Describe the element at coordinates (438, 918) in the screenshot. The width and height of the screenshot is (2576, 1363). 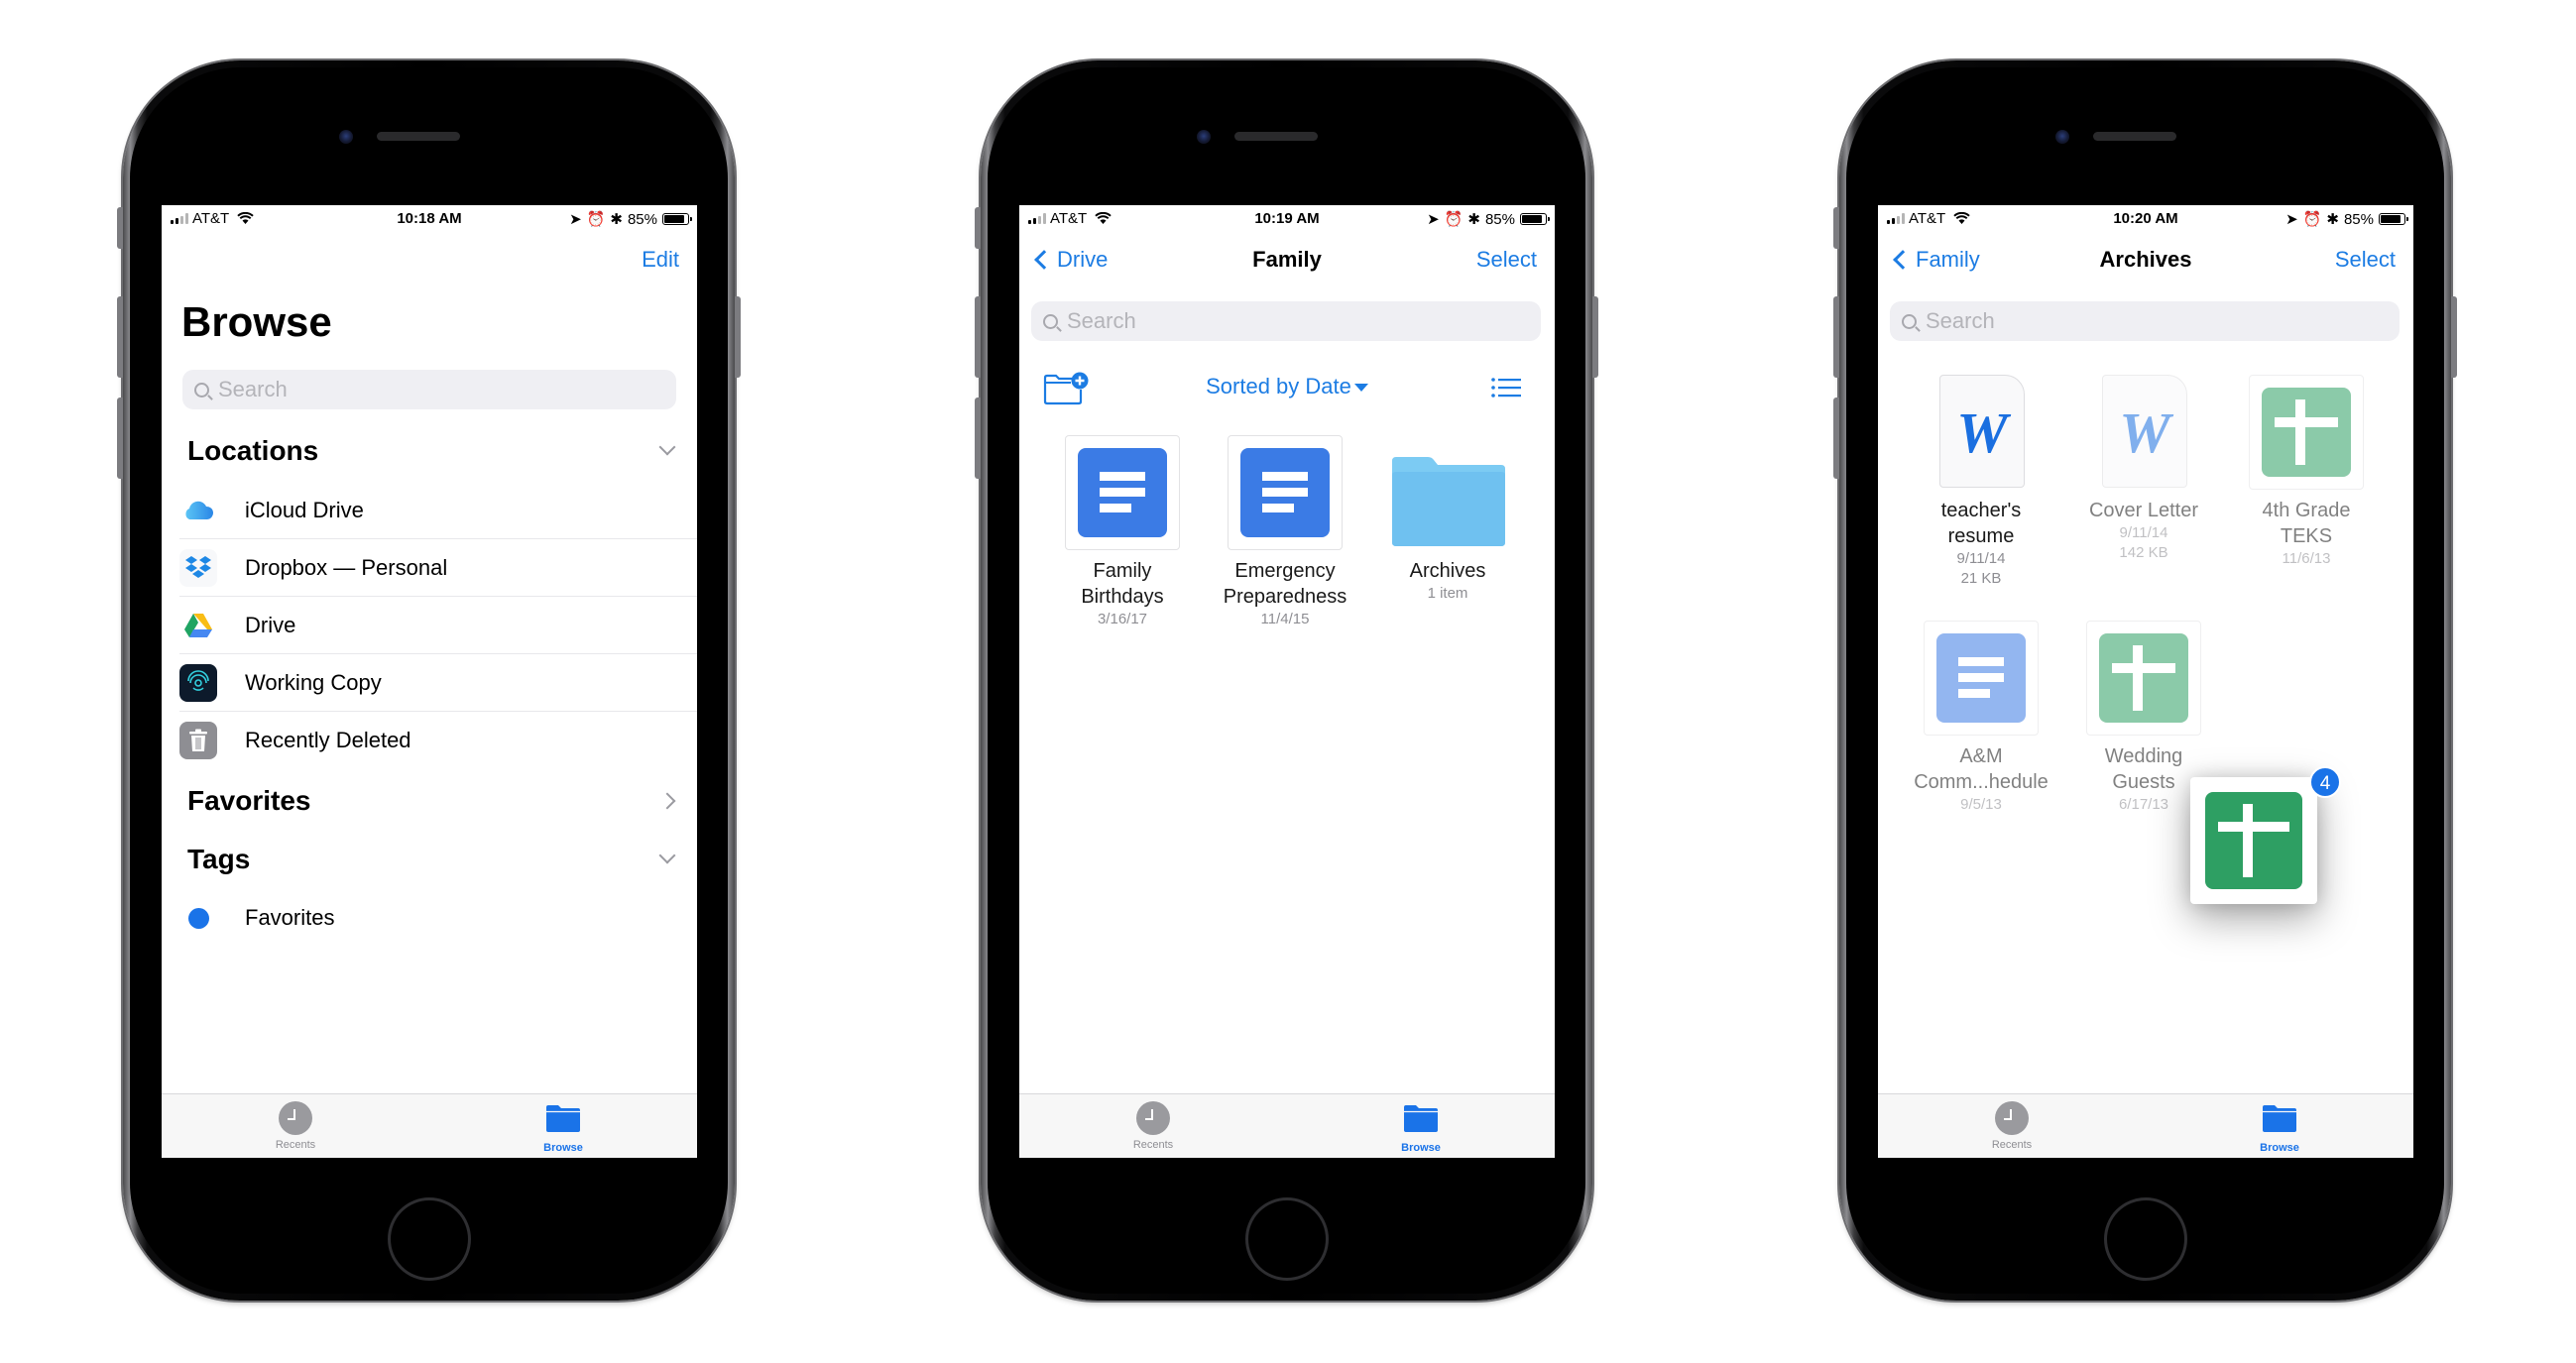
I see `tag-favorites: Favorites` at that location.